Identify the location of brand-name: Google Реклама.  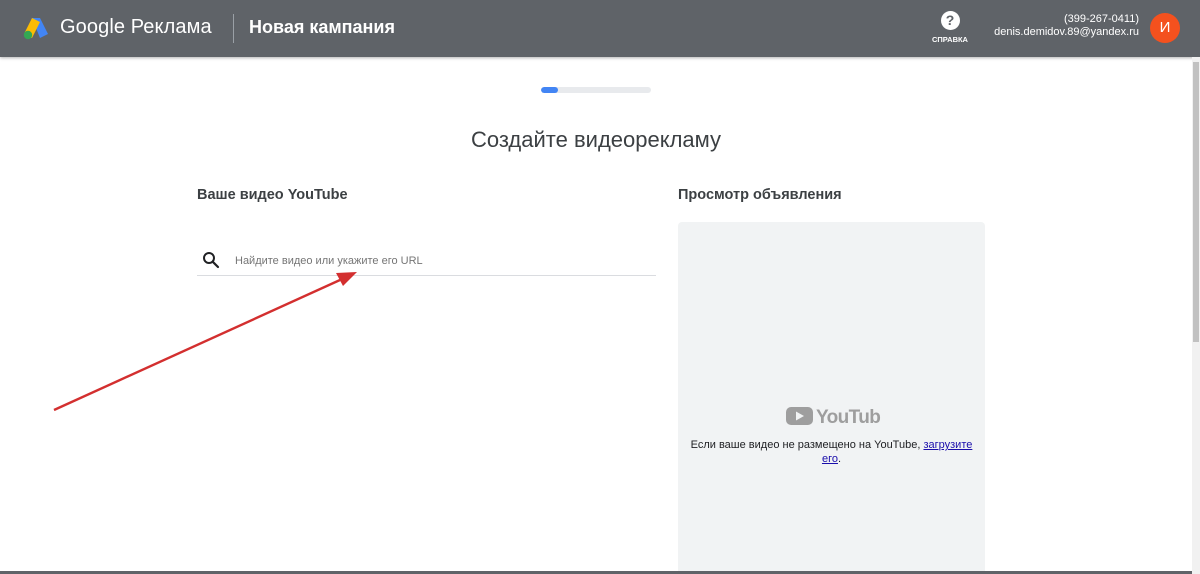
(136, 27).